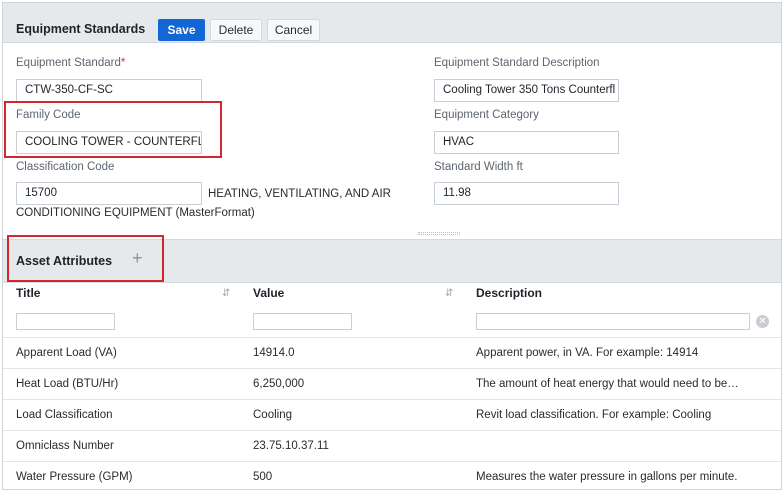 This screenshot has height=492, width=784. Describe the element at coordinates (439, 233) in the screenshot. I see `resize-handle` at that location.